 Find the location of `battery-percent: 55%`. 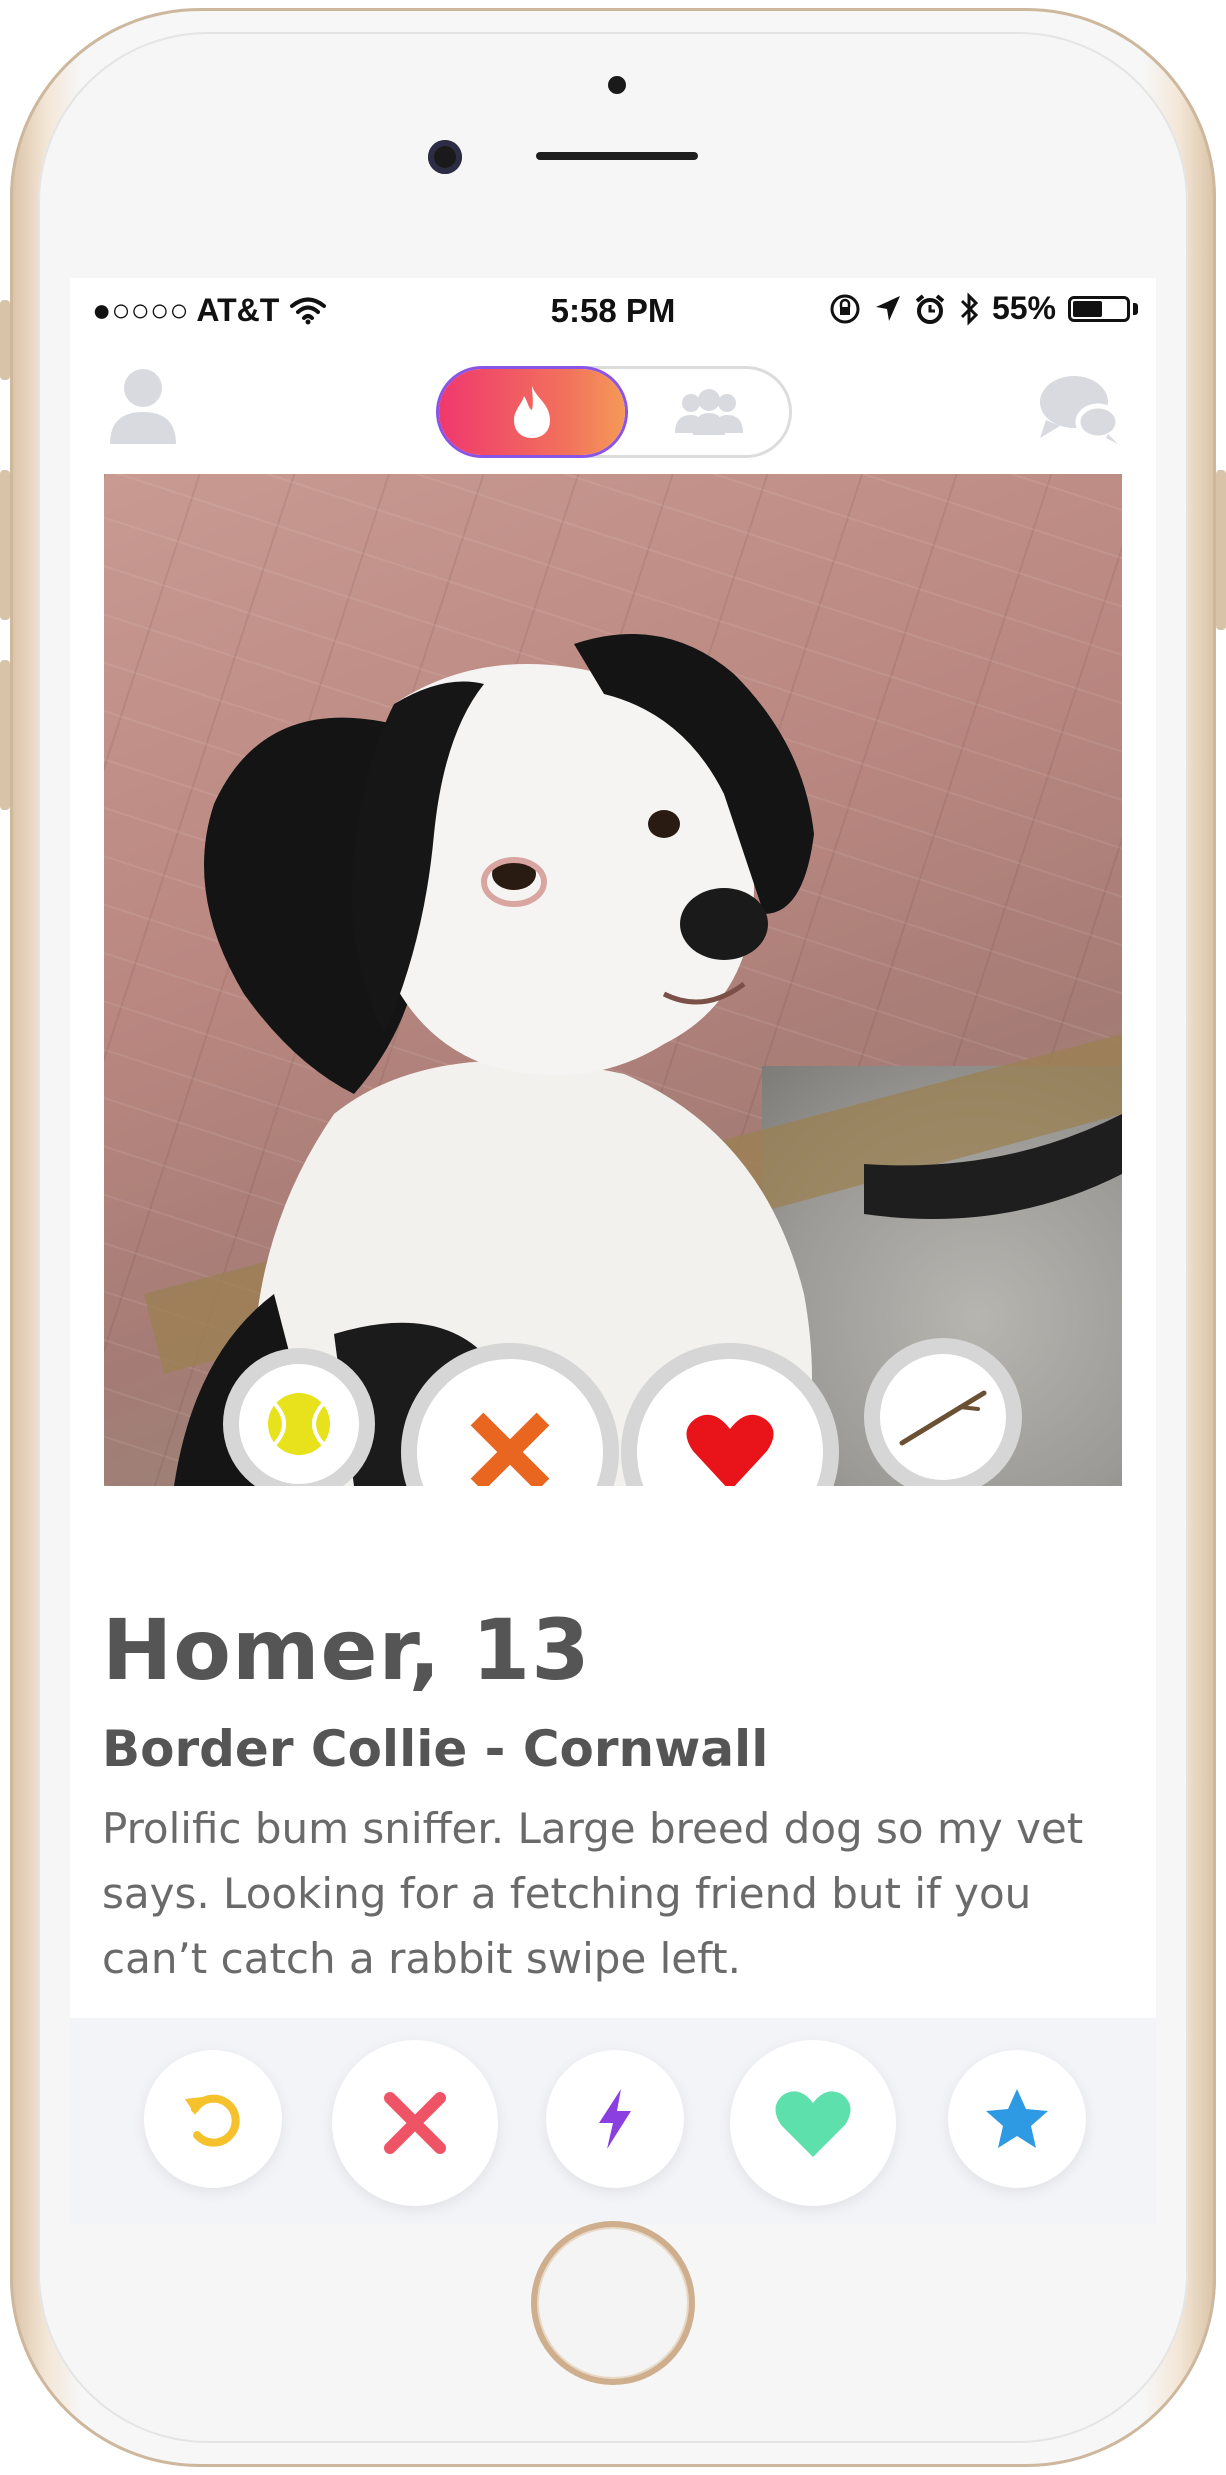

battery-percent: 55% is located at coordinates (1023, 308).